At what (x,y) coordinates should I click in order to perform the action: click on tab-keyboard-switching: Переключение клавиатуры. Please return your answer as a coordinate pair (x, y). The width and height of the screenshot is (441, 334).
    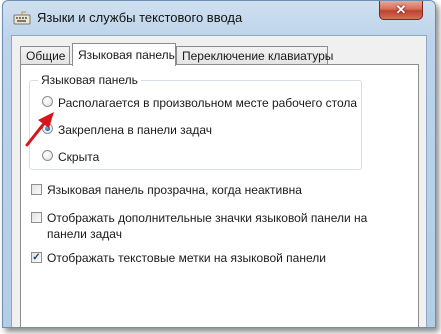
    Looking at the image, I should click on (254, 55).